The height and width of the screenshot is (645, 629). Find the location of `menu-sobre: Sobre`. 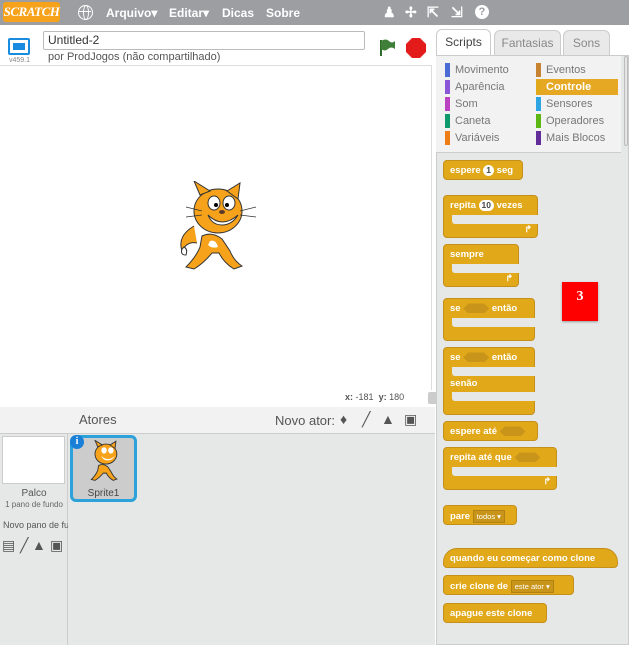

menu-sobre: Sobre is located at coordinates (283, 13).